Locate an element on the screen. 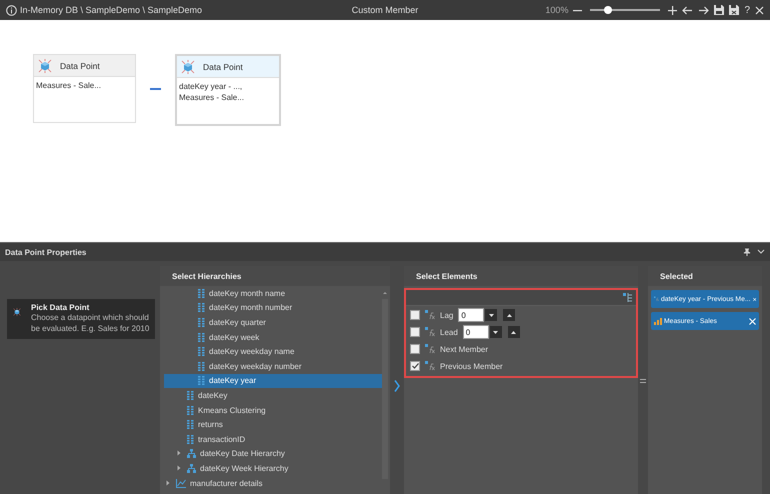 This screenshot has height=494, width=770. tree-item: dateKey month name is located at coordinates (274, 293).